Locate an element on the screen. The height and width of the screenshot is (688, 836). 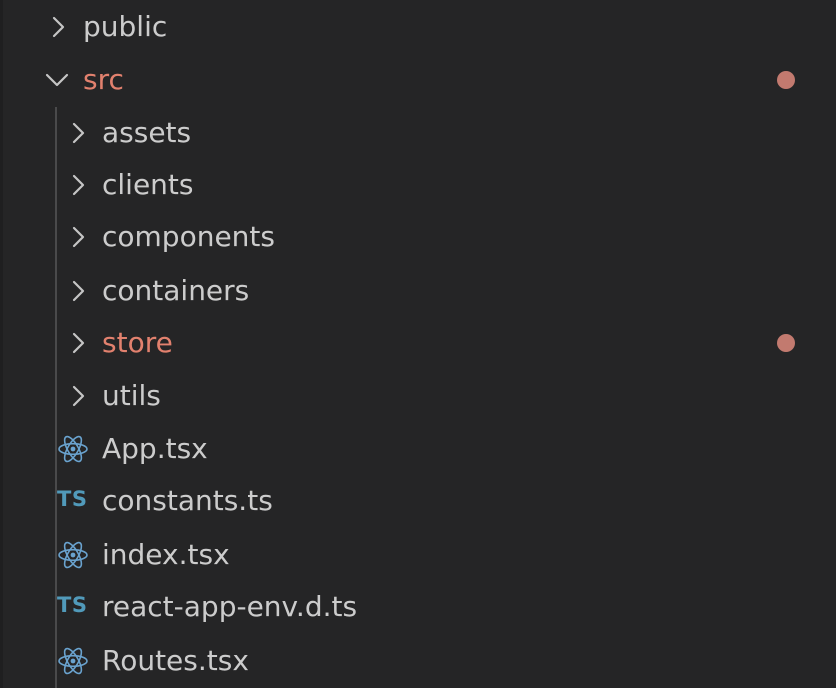
tree-item-label: Routes.tsx is located at coordinates (175, 660).